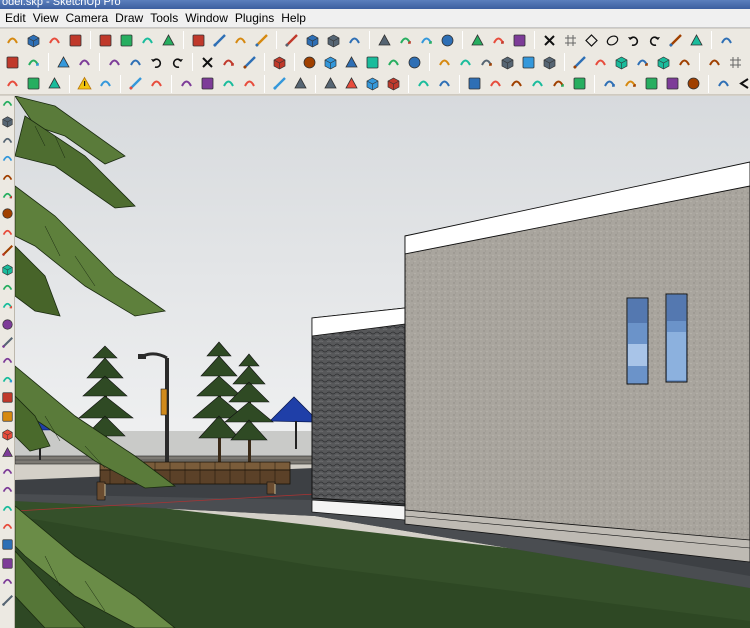  What do you see at coordinates (33, 62) in the screenshot?
I see `save-icon` at bounding box center [33, 62].